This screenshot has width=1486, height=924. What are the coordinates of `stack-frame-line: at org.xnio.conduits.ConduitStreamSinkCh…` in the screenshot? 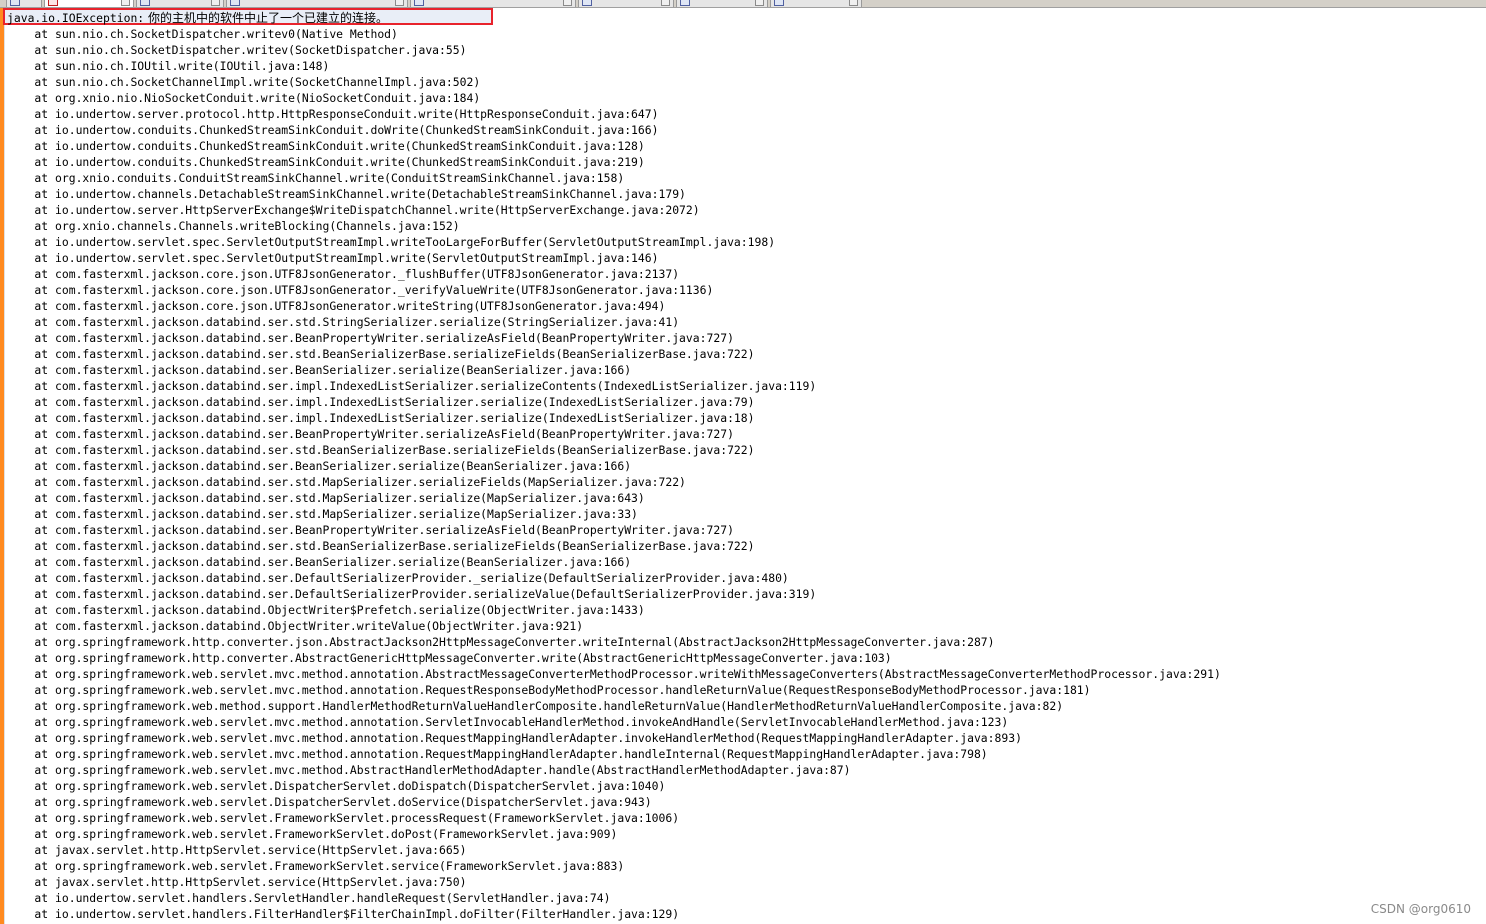 It's located at (316, 178).